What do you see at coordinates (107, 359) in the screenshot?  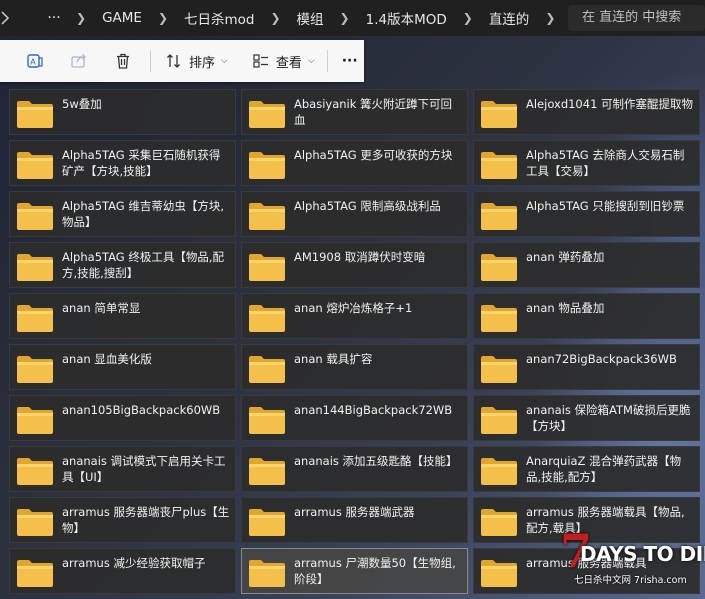 I see `folder-name: anan 显血美化版` at bounding box center [107, 359].